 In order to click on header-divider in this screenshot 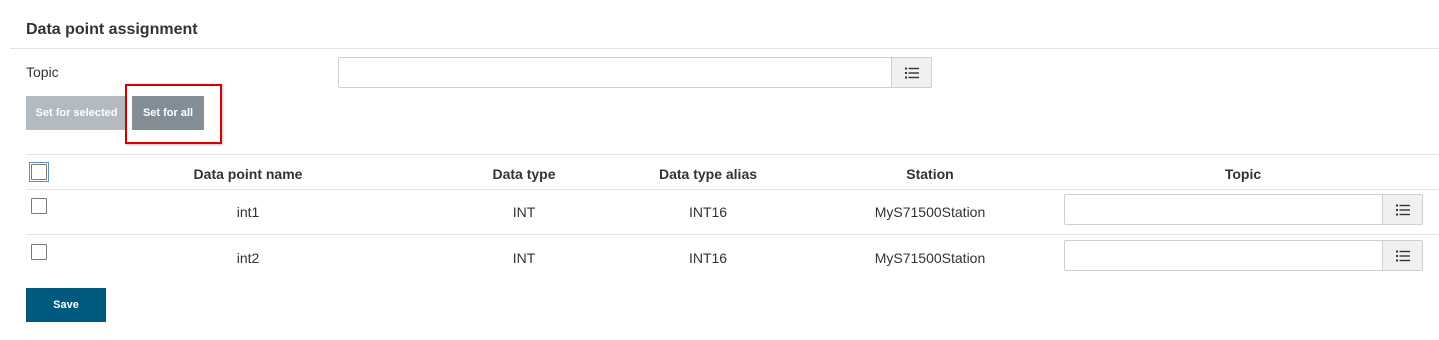, I will do `click(732, 189)`.